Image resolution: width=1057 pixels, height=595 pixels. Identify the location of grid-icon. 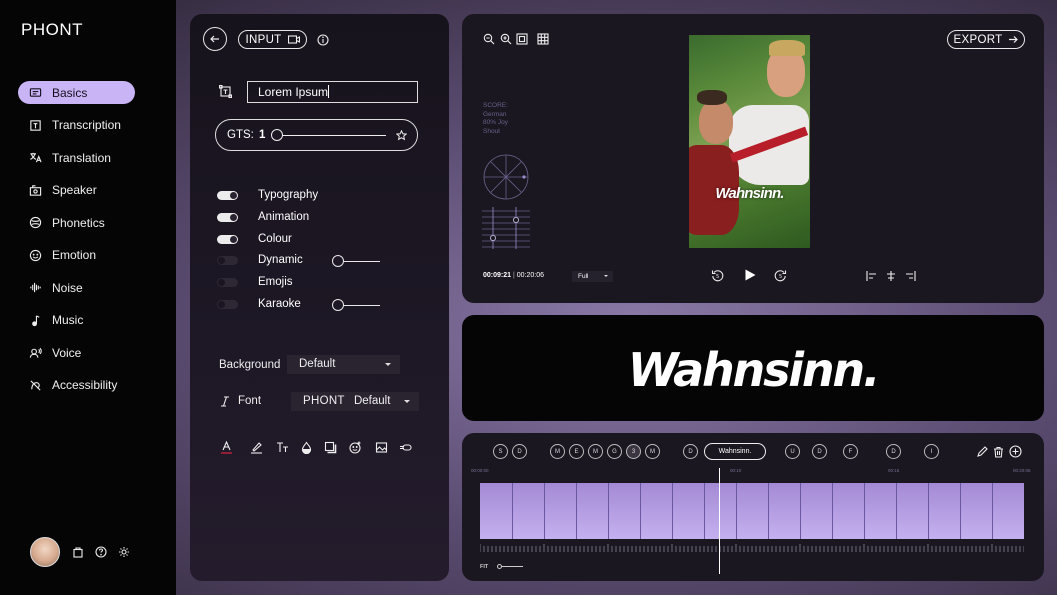
(543, 38).